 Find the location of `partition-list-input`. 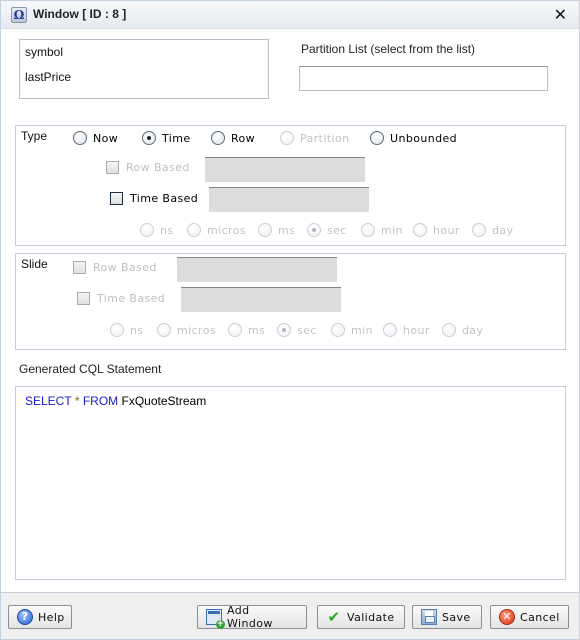

partition-list-input is located at coordinates (423, 78).